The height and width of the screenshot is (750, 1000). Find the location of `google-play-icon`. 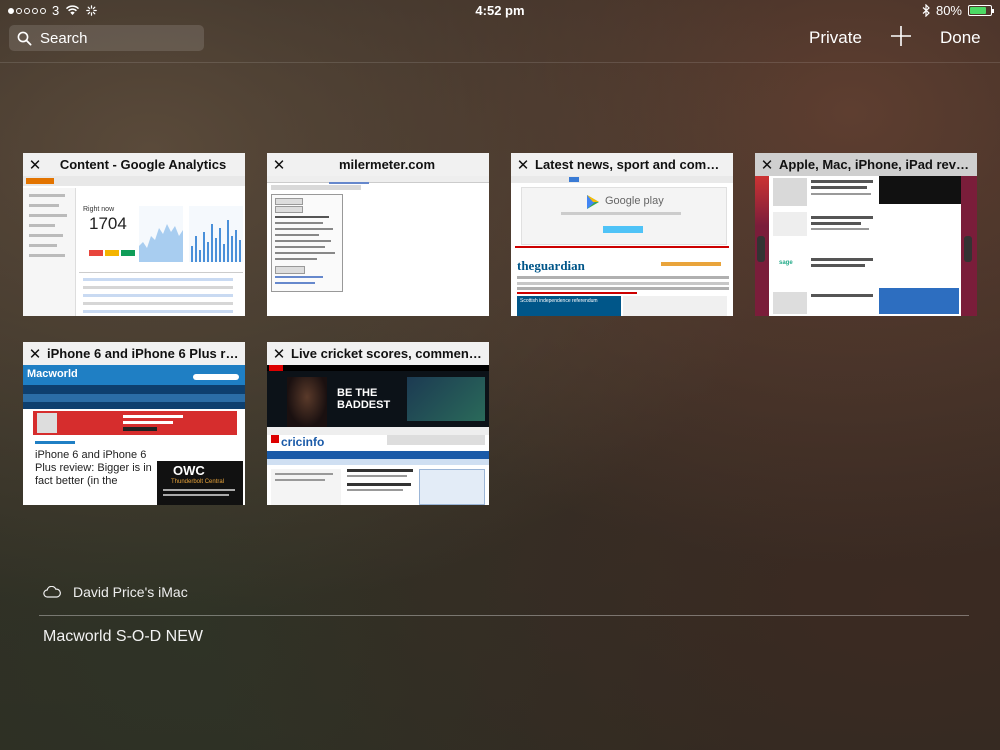

google-play-icon is located at coordinates (593, 202).